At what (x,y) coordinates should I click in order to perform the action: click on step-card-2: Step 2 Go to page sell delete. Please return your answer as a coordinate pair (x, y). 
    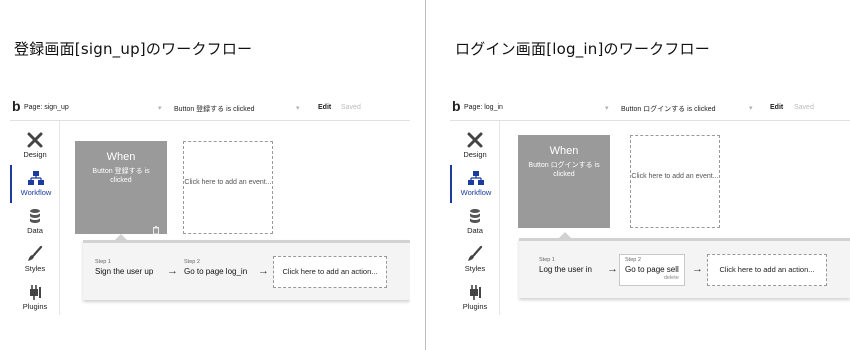
    Looking at the image, I should click on (652, 270).